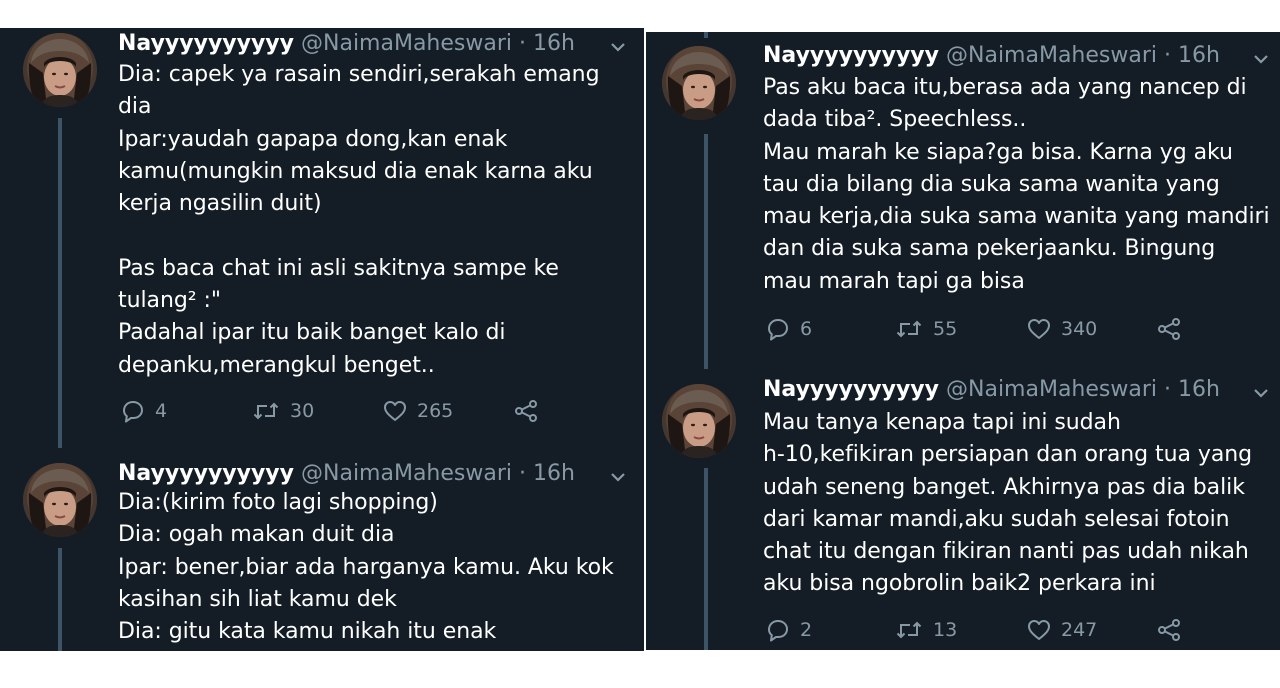 The height and width of the screenshot is (688, 1280). Describe the element at coordinates (161, 411) in the screenshot. I see `reply-count: 4` at that location.